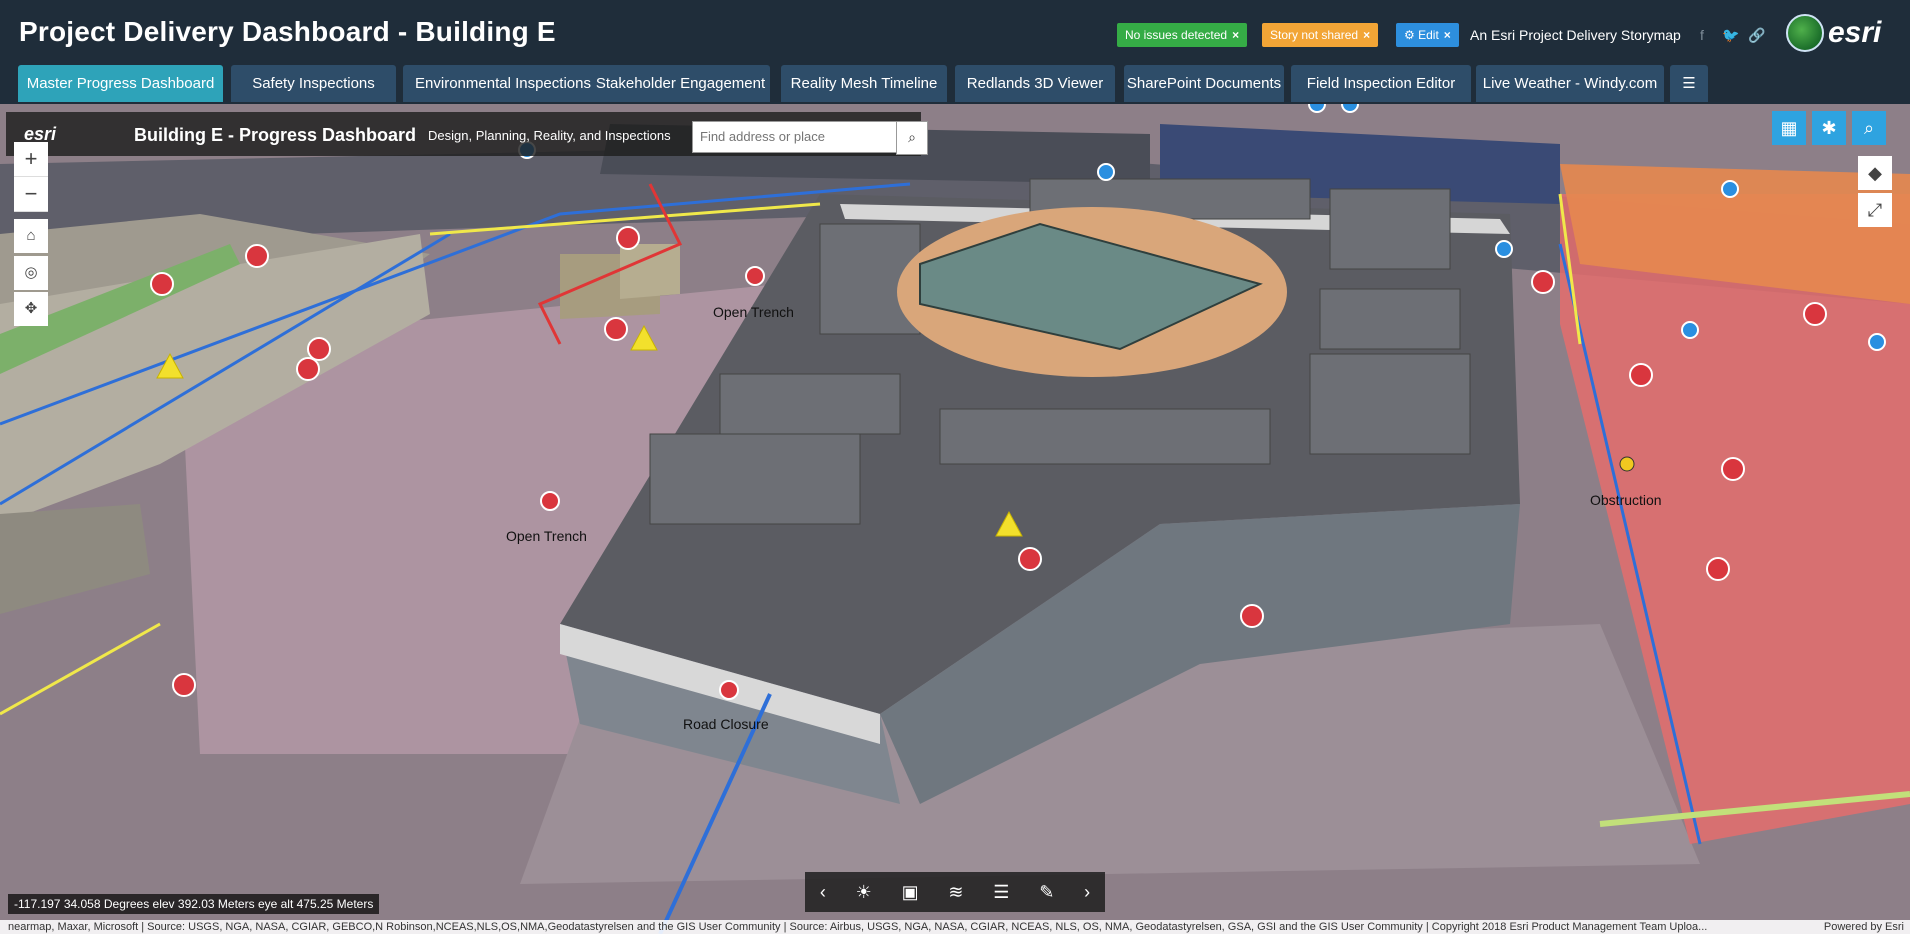 The height and width of the screenshot is (934, 1910). I want to click on zoom-in-icon: +, so click(31, 159).